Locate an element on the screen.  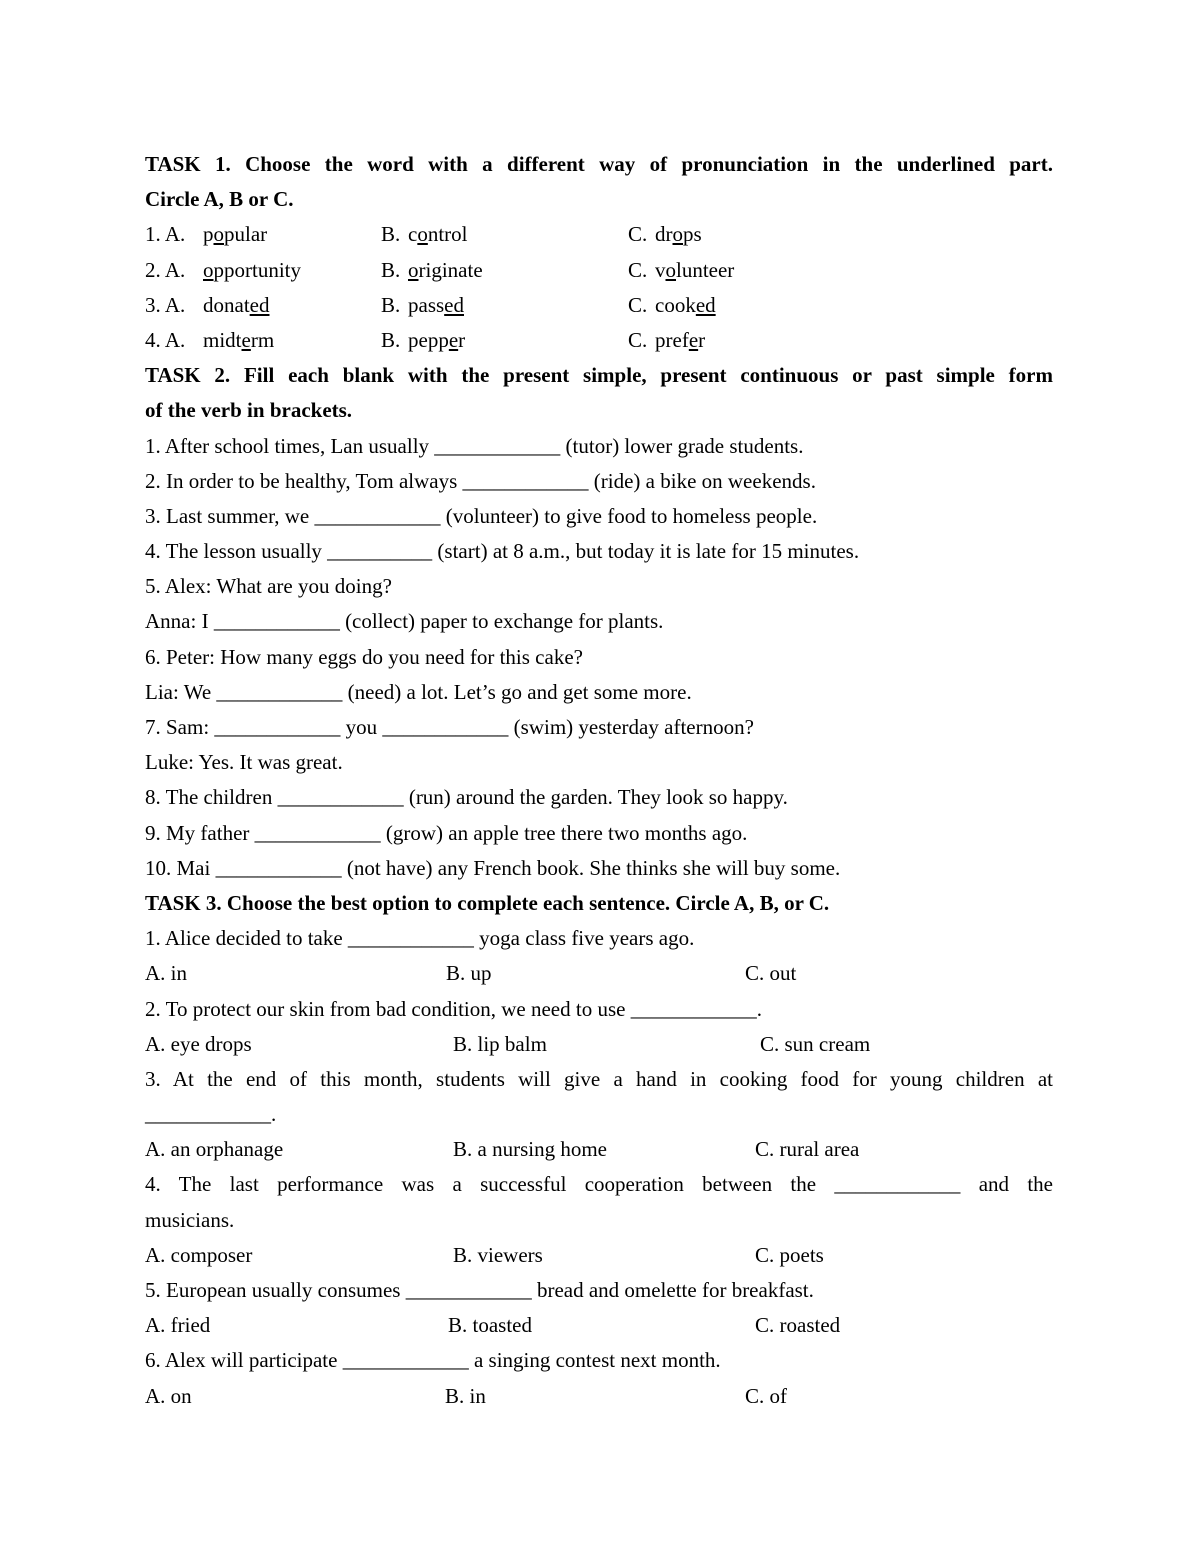
word-part: v is located at coordinates (660, 269).